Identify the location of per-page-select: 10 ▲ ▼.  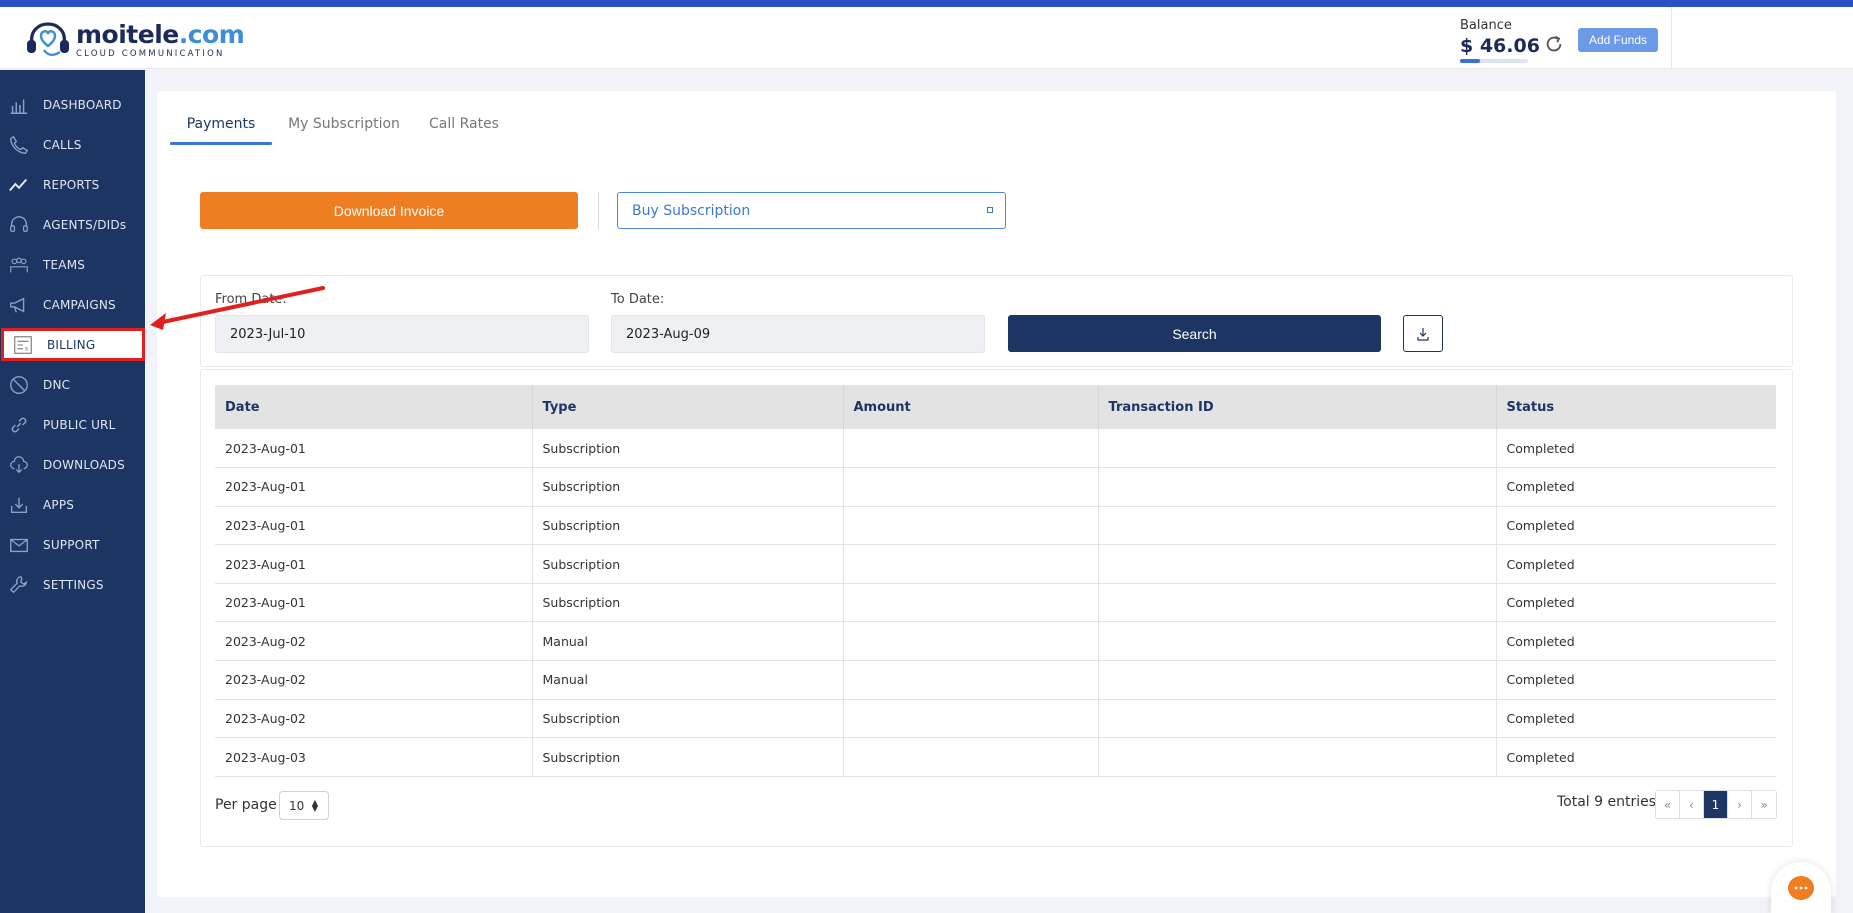
(304, 805).